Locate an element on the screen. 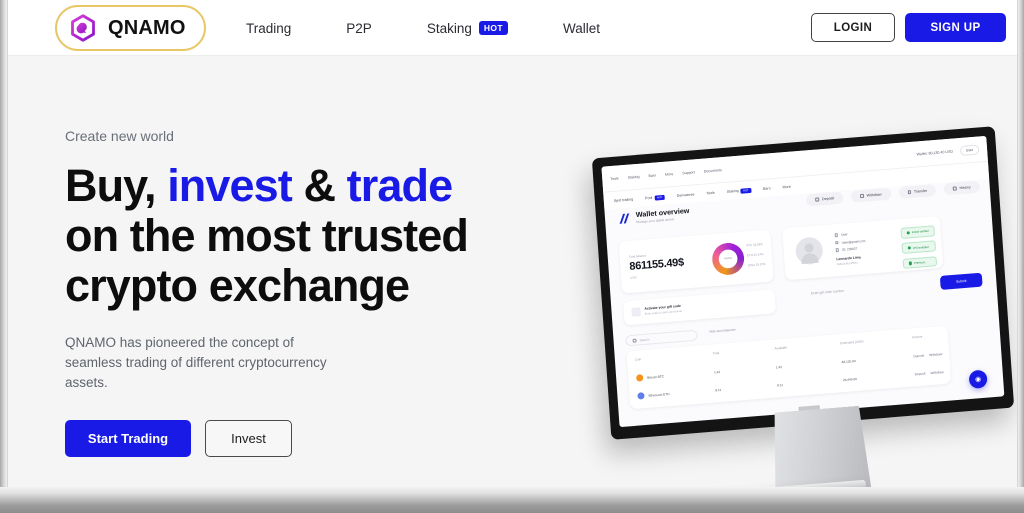 This screenshot has width=1024, height=513. profile-address: 0x8A2c4b1d7E41 is located at coordinates (847, 264).